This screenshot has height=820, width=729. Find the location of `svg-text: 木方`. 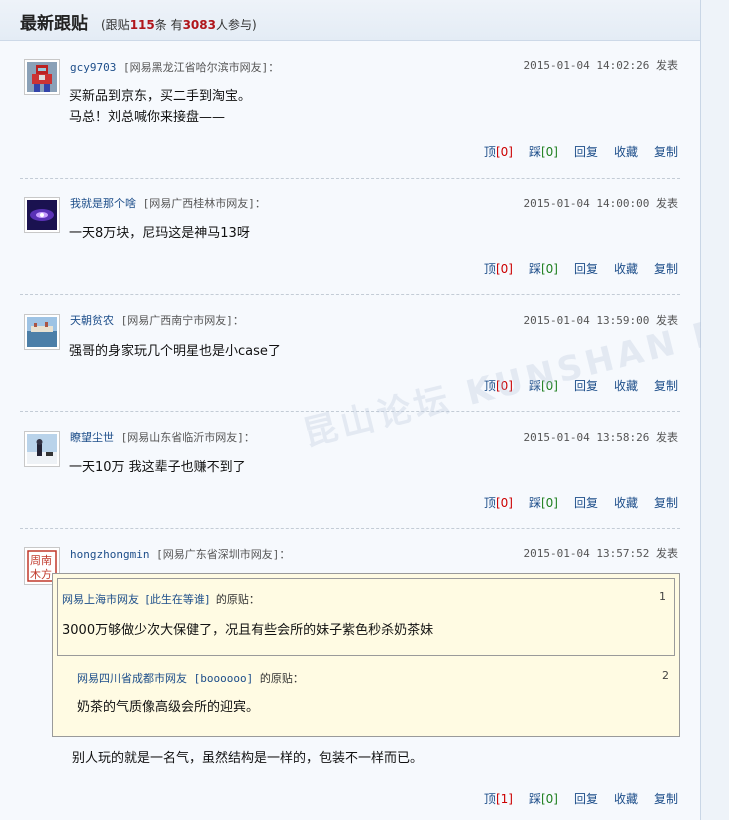

svg-text: 木方 is located at coordinates (41, 574).